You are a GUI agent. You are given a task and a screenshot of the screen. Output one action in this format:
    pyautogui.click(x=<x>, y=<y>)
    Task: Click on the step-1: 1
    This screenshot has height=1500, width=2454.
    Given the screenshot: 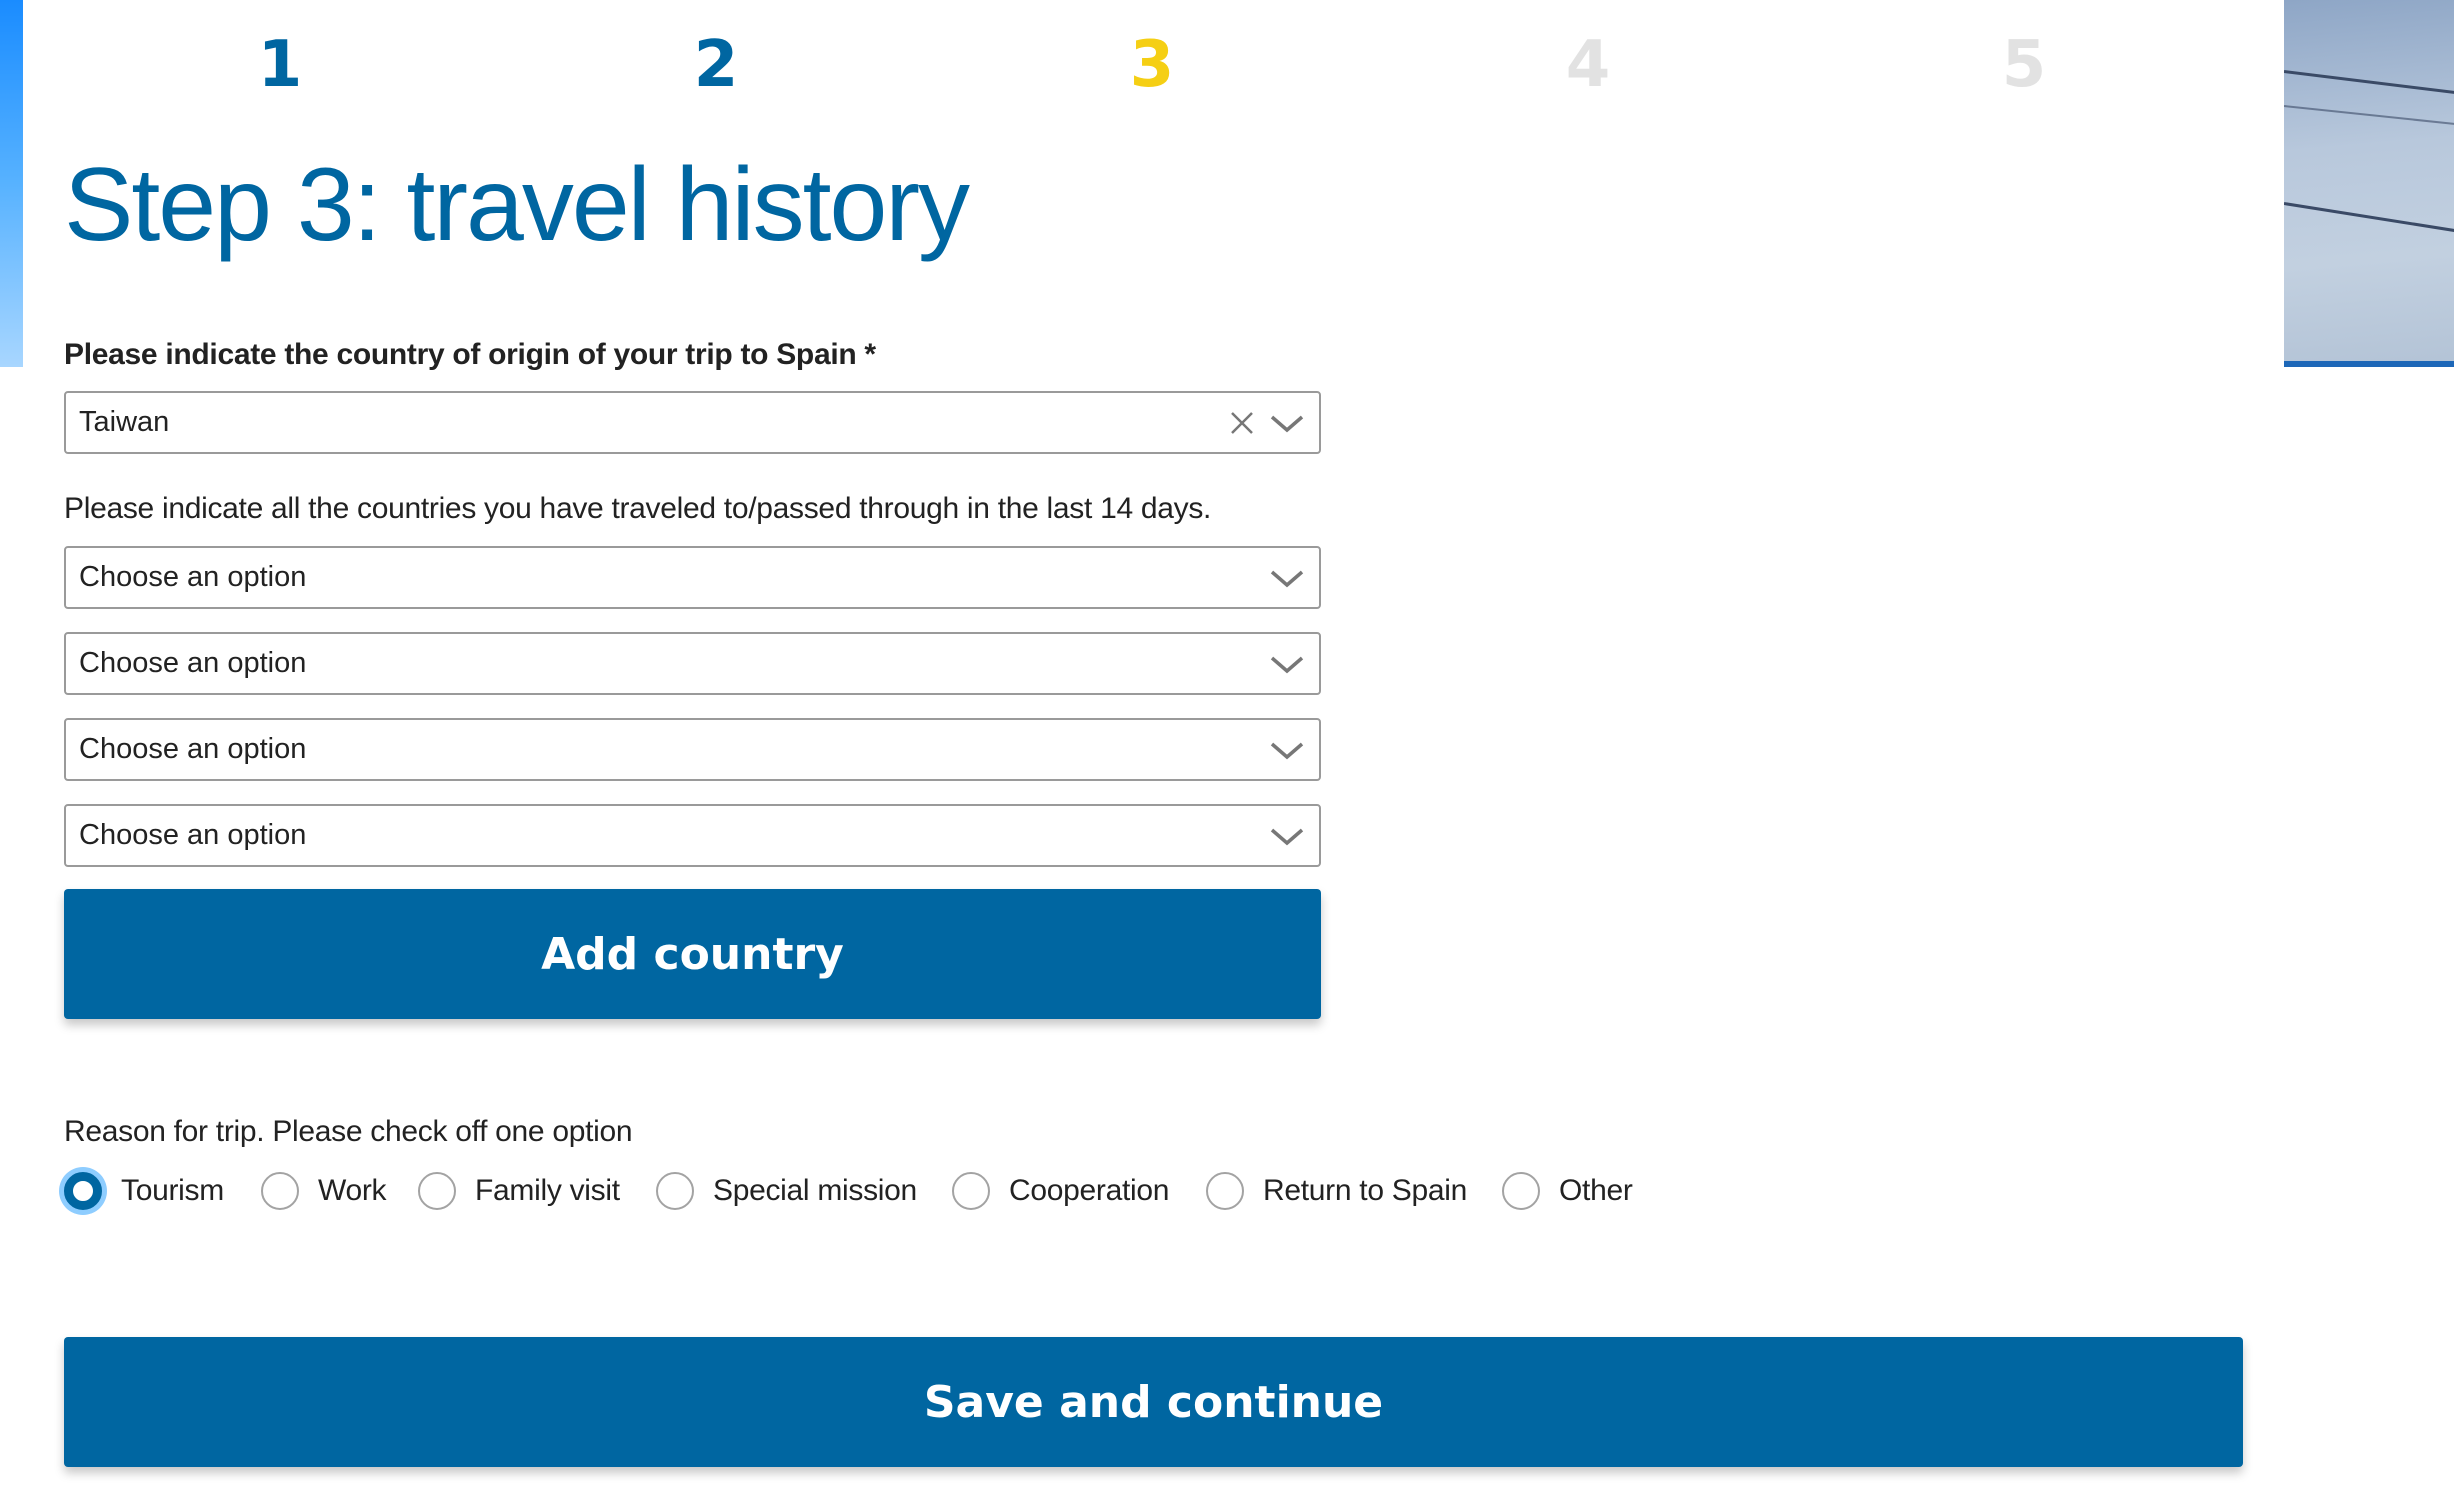 What is the action you would take?
    pyautogui.click(x=280, y=65)
    